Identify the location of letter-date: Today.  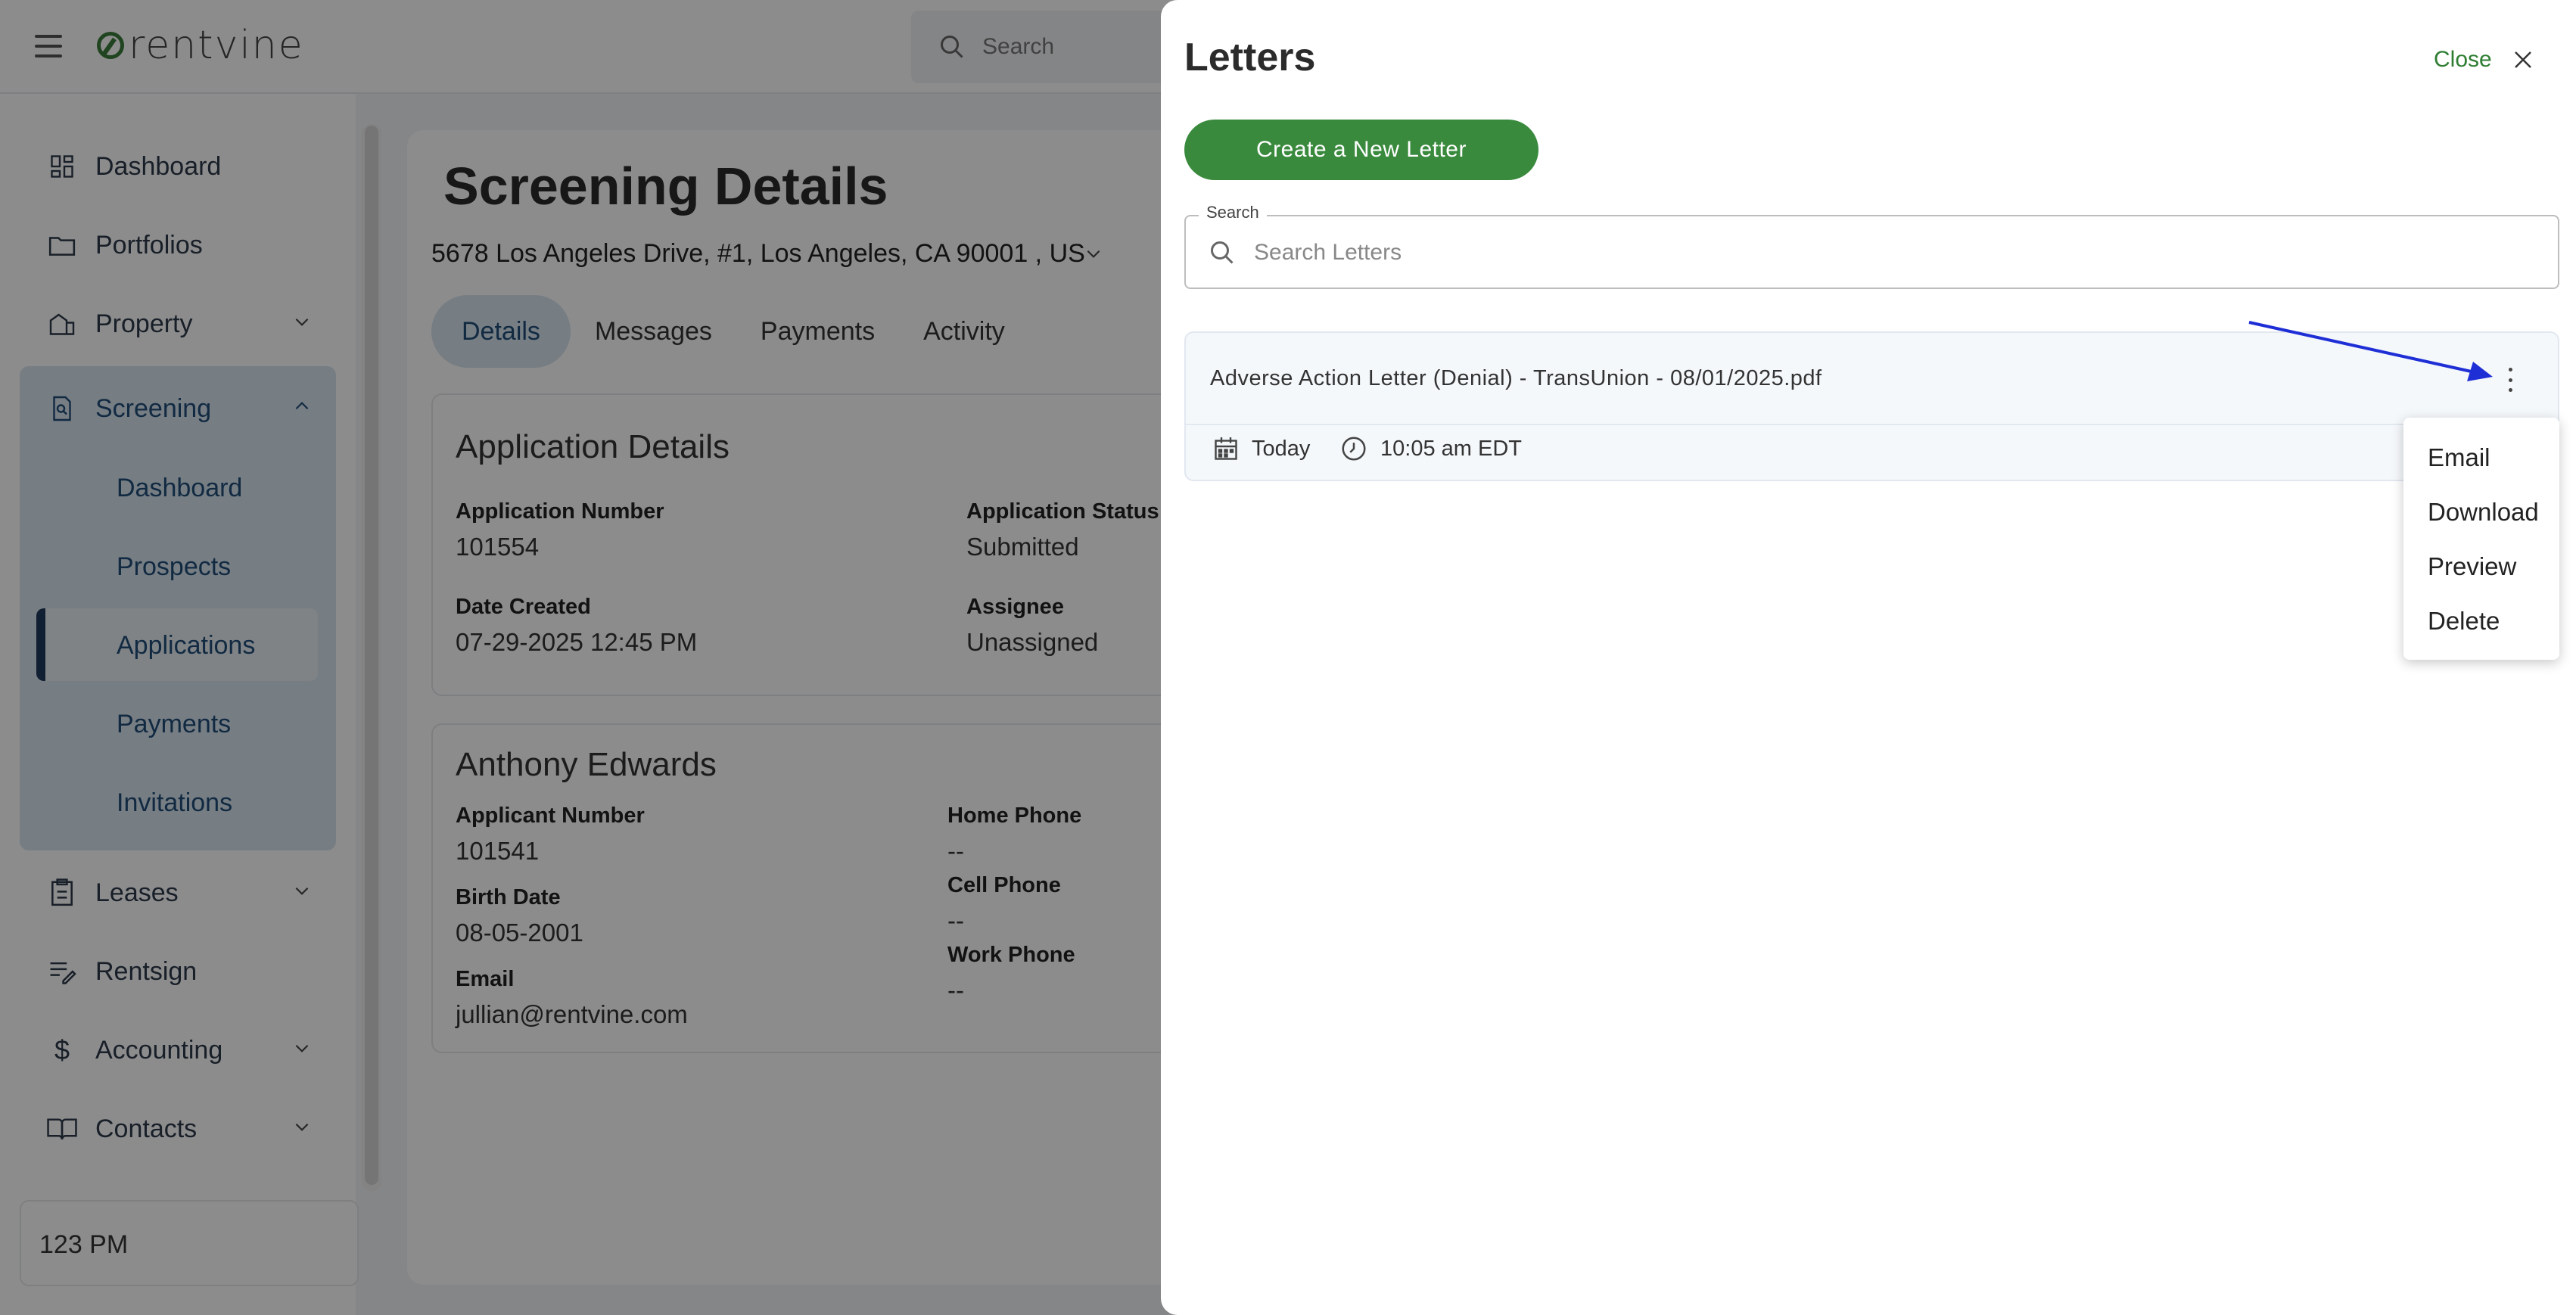
(1261, 448).